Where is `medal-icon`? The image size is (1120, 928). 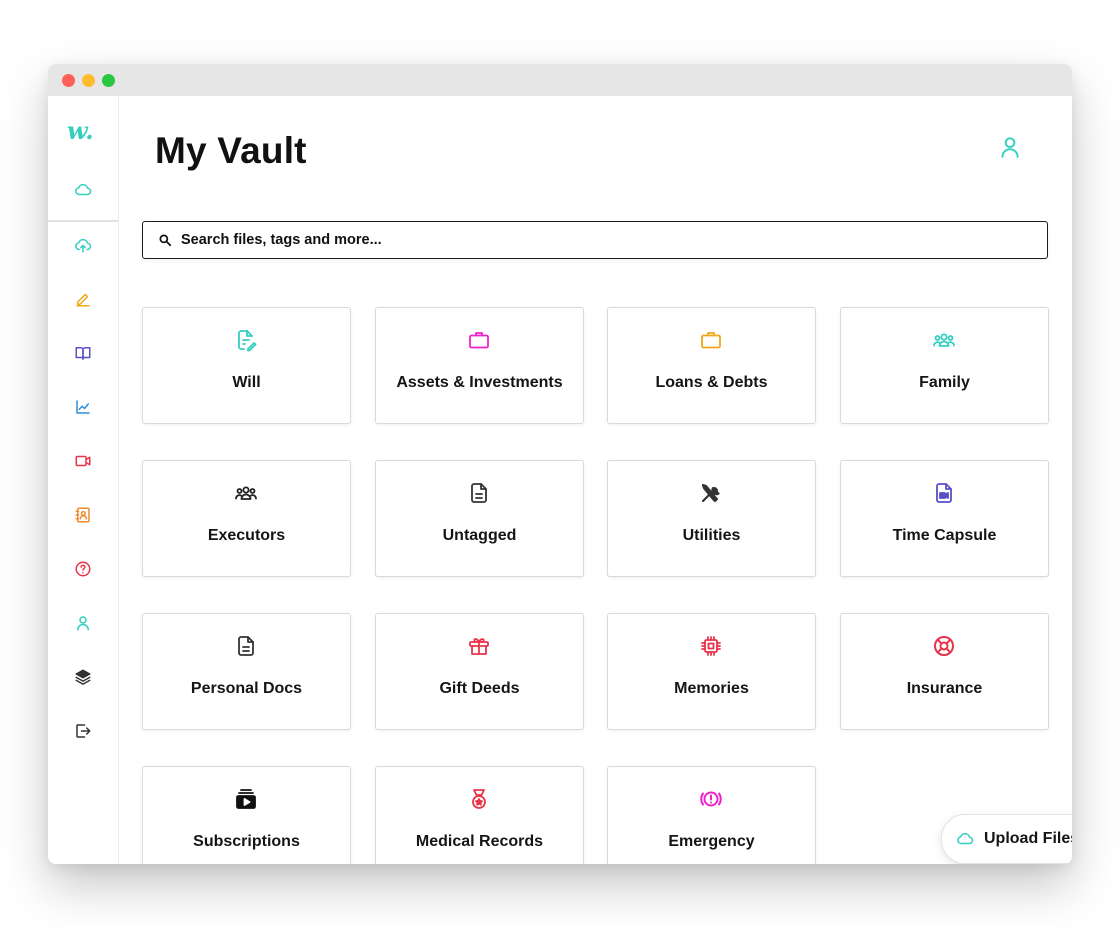 medal-icon is located at coordinates (479, 799).